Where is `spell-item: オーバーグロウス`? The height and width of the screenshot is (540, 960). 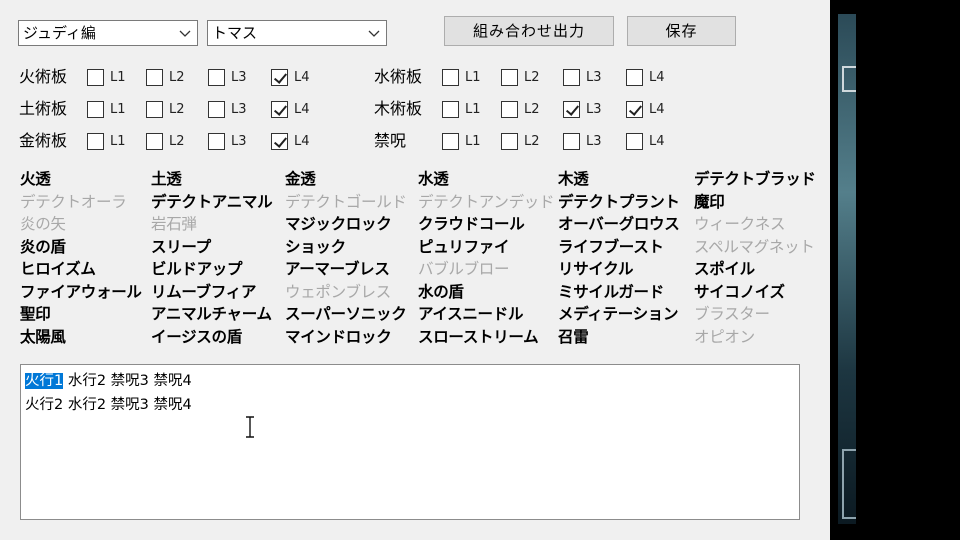
spell-item: オーバーグロウス is located at coordinates (619, 224).